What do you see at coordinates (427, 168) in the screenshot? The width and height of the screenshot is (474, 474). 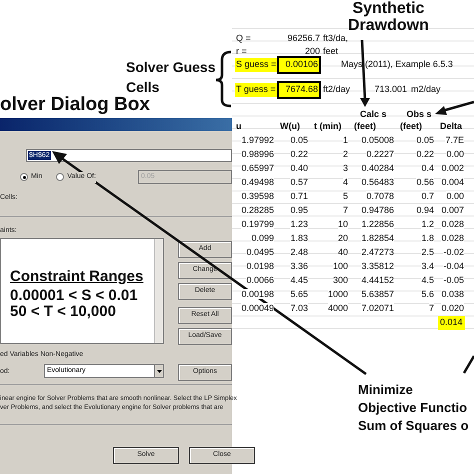 I see `table-cell: 0.4` at bounding box center [427, 168].